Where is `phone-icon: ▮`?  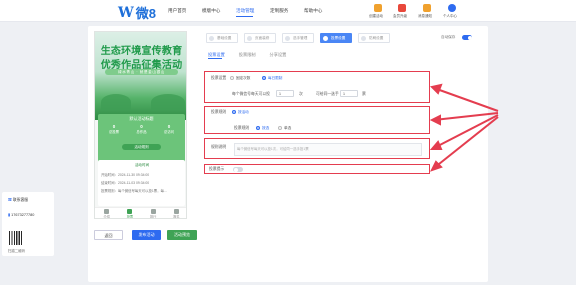 phone-icon: ▮ is located at coordinates (9, 215).